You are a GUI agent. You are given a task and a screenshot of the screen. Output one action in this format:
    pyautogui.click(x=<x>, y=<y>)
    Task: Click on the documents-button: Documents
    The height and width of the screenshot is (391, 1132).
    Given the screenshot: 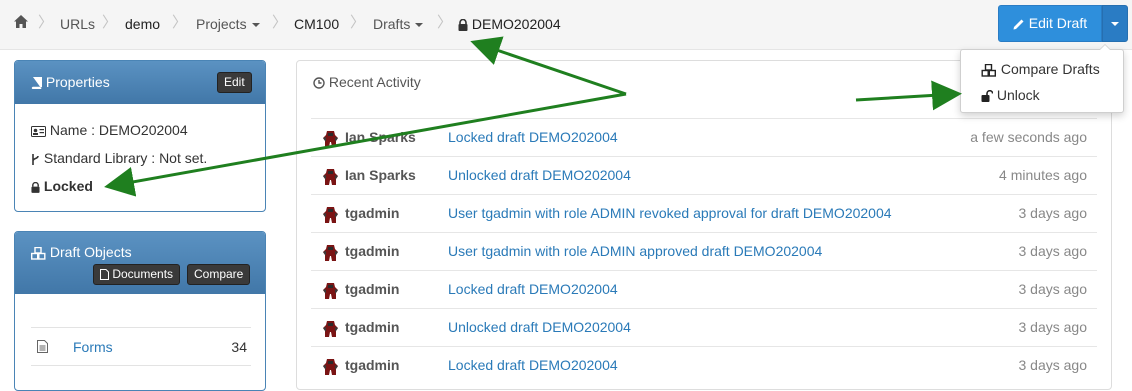 What is the action you would take?
    pyautogui.click(x=137, y=274)
    